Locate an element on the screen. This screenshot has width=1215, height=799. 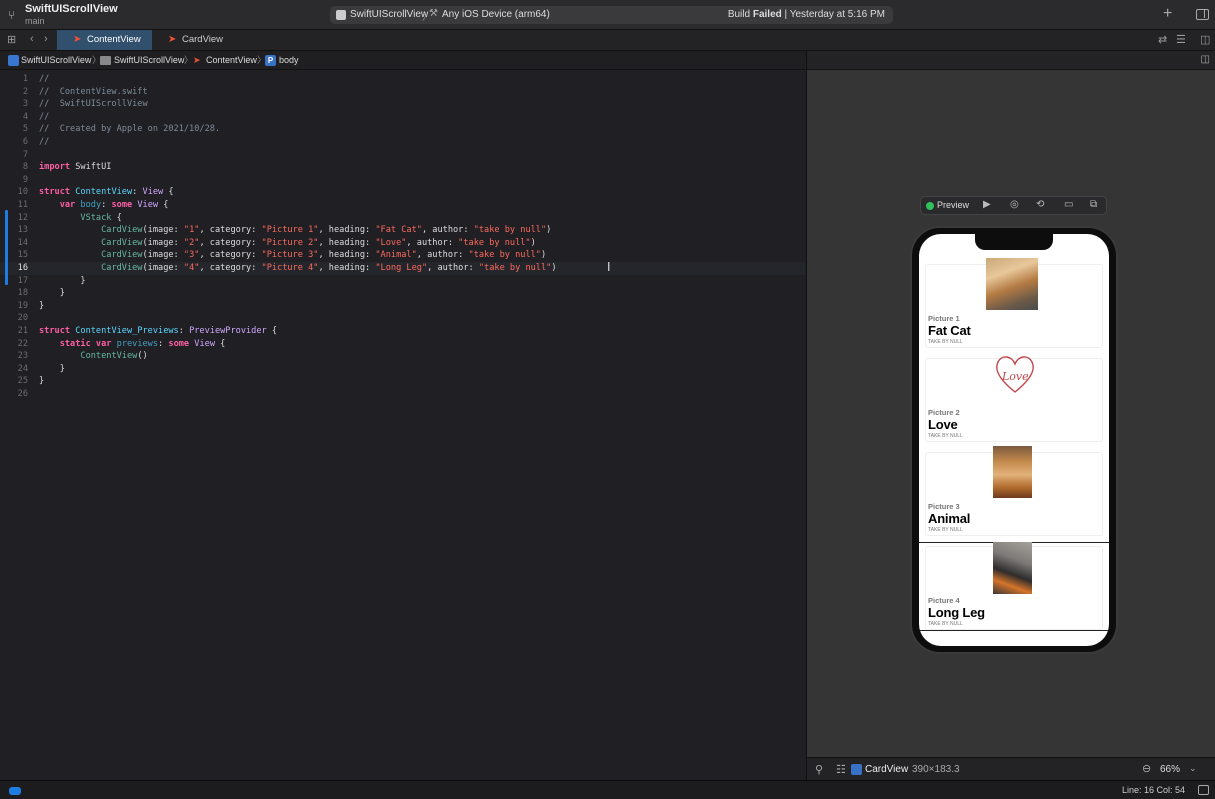
duplicate-icon: ⧉ is located at coordinates (1093, 204).